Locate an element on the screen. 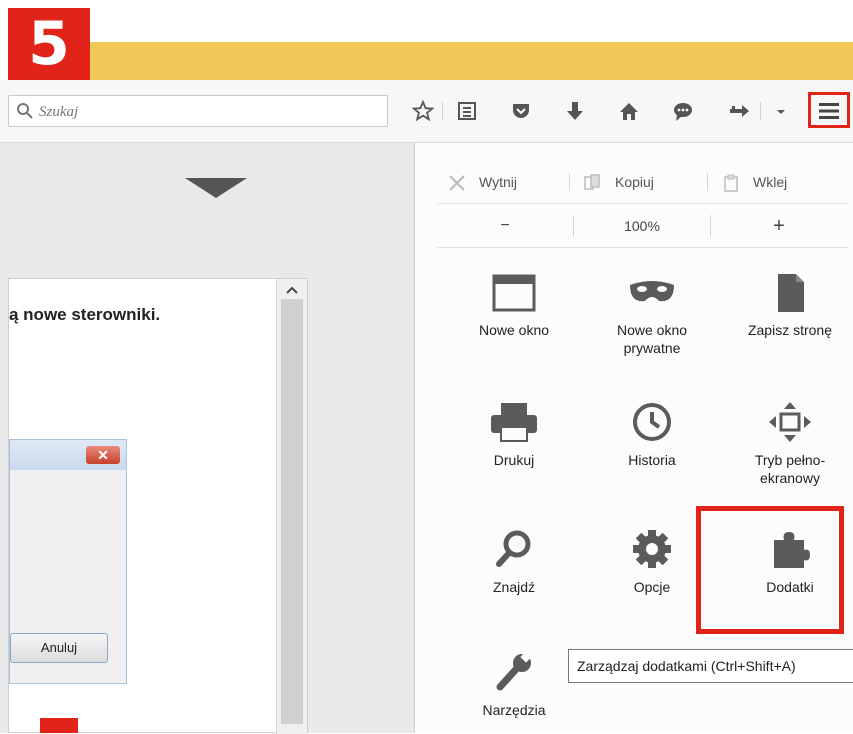  close-button: ✕ is located at coordinates (103, 455).